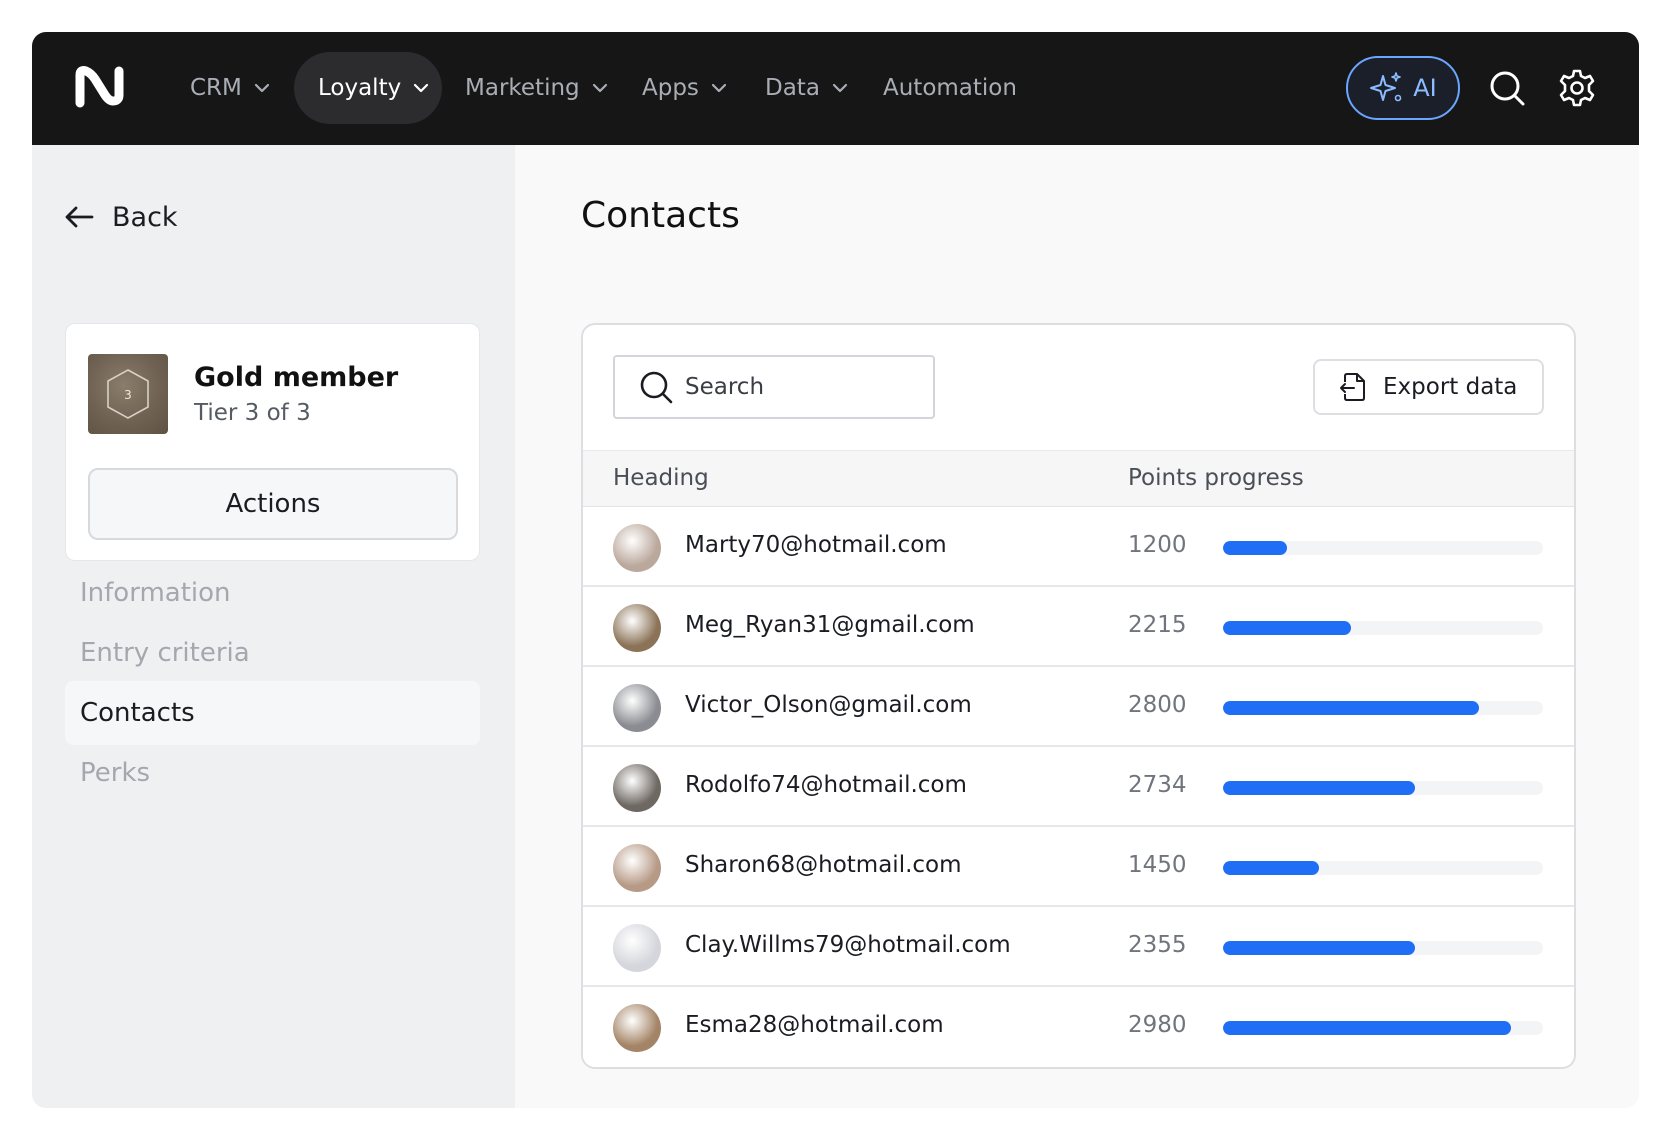 This screenshot has height=1136, width=1664. I want to click on contact-email: Sharon68@hotmail.com, so click(823, 865).